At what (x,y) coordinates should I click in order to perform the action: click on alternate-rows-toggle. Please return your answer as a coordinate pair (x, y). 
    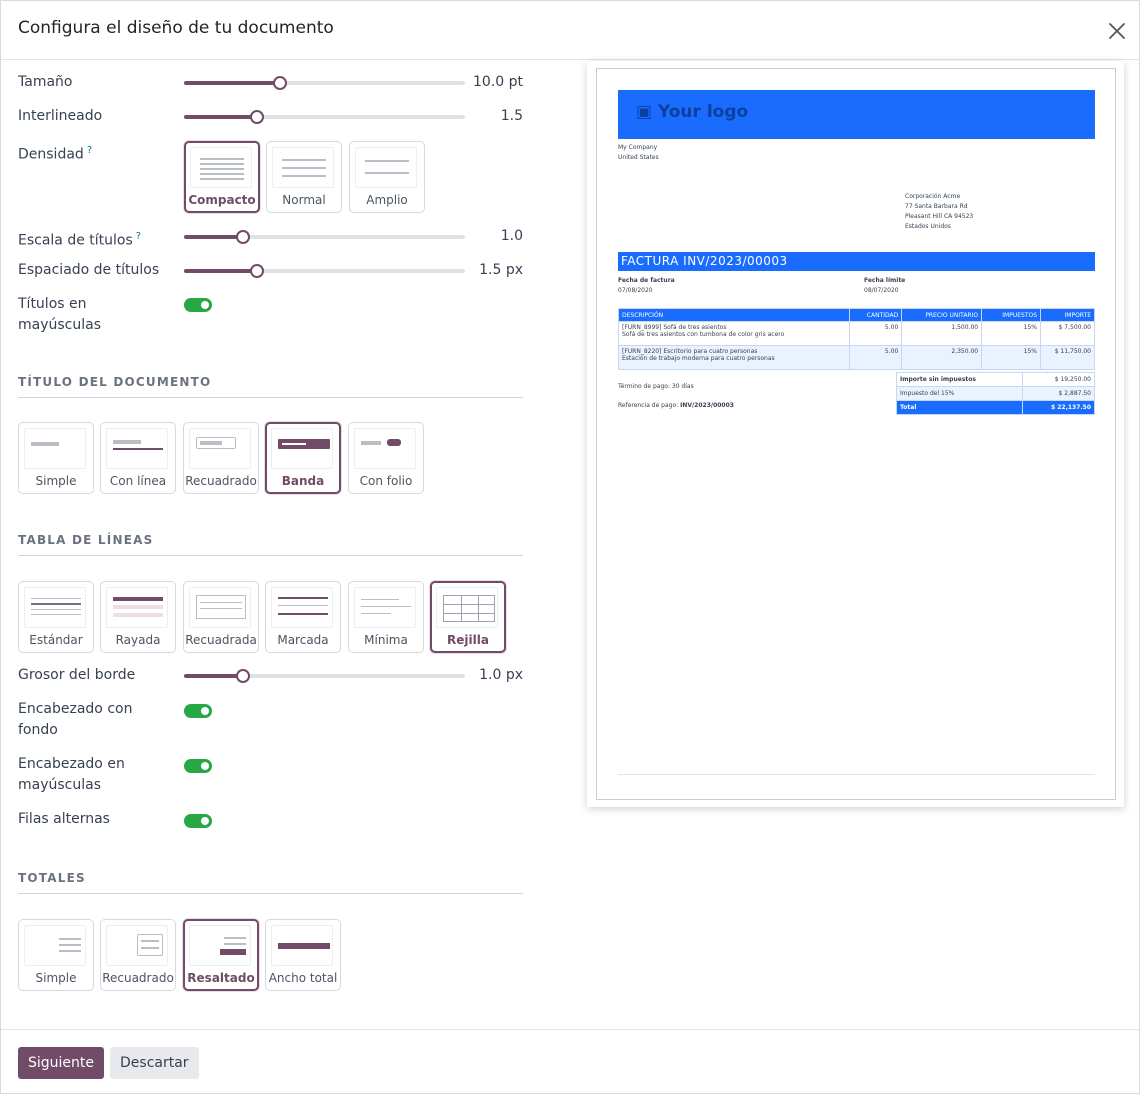
    Looking at the image, I should click on (198, 821).